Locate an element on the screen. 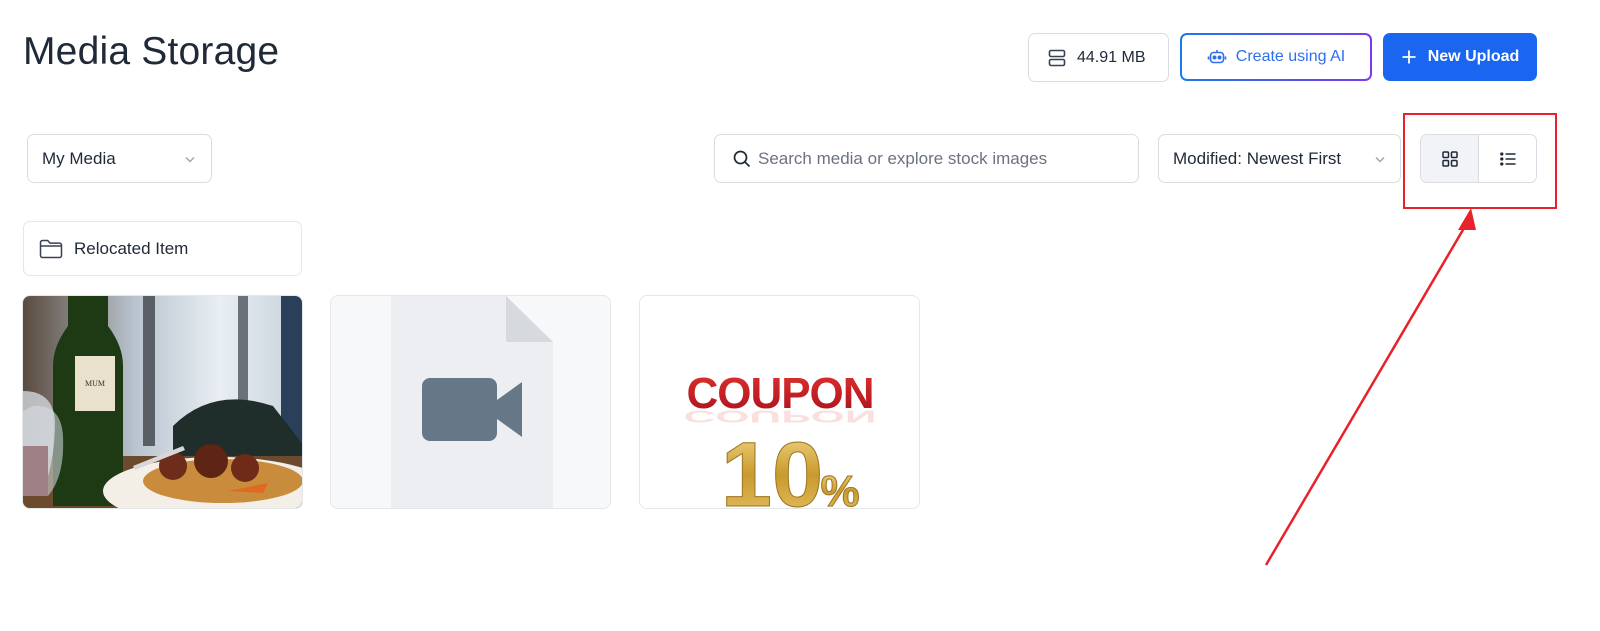 The height and width of the screenshot is (631, 1600). svg-text: COUPON is located at coordinates (779, 415).